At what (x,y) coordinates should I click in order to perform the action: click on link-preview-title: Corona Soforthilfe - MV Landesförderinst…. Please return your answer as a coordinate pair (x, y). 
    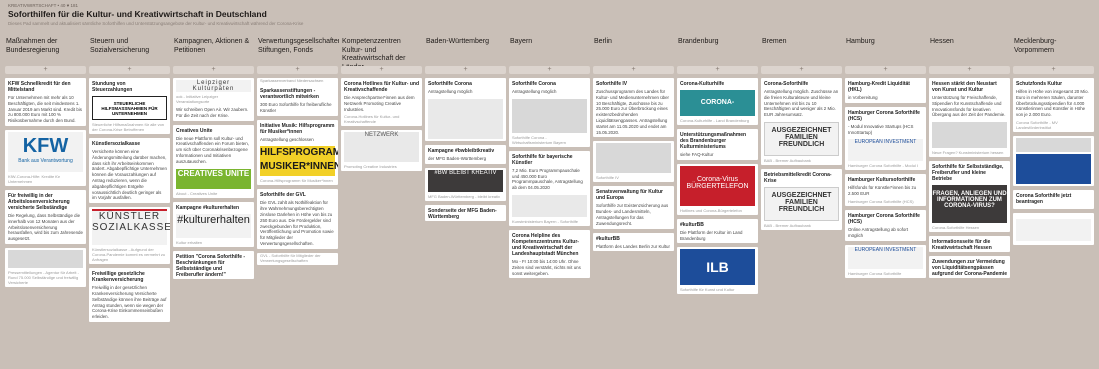
    Looking at the image, I should click on (1053, 126).